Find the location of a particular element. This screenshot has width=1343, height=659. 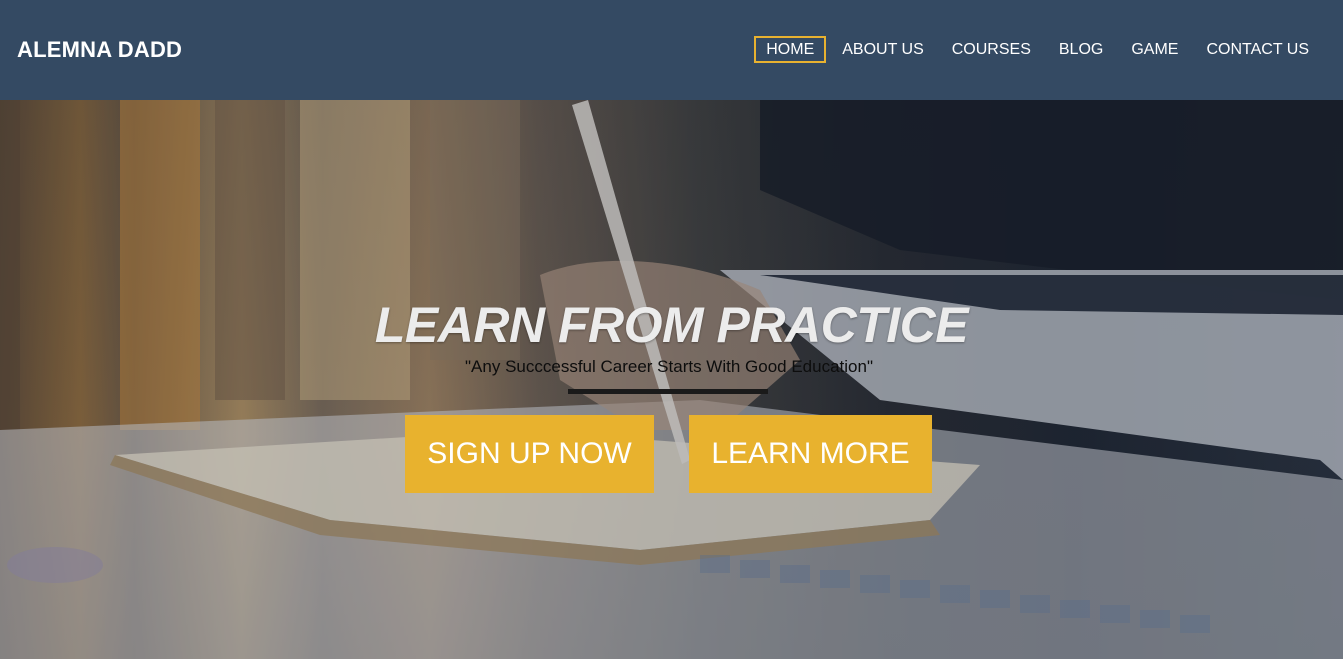

hero-divider is located at coordinates (668, 391).